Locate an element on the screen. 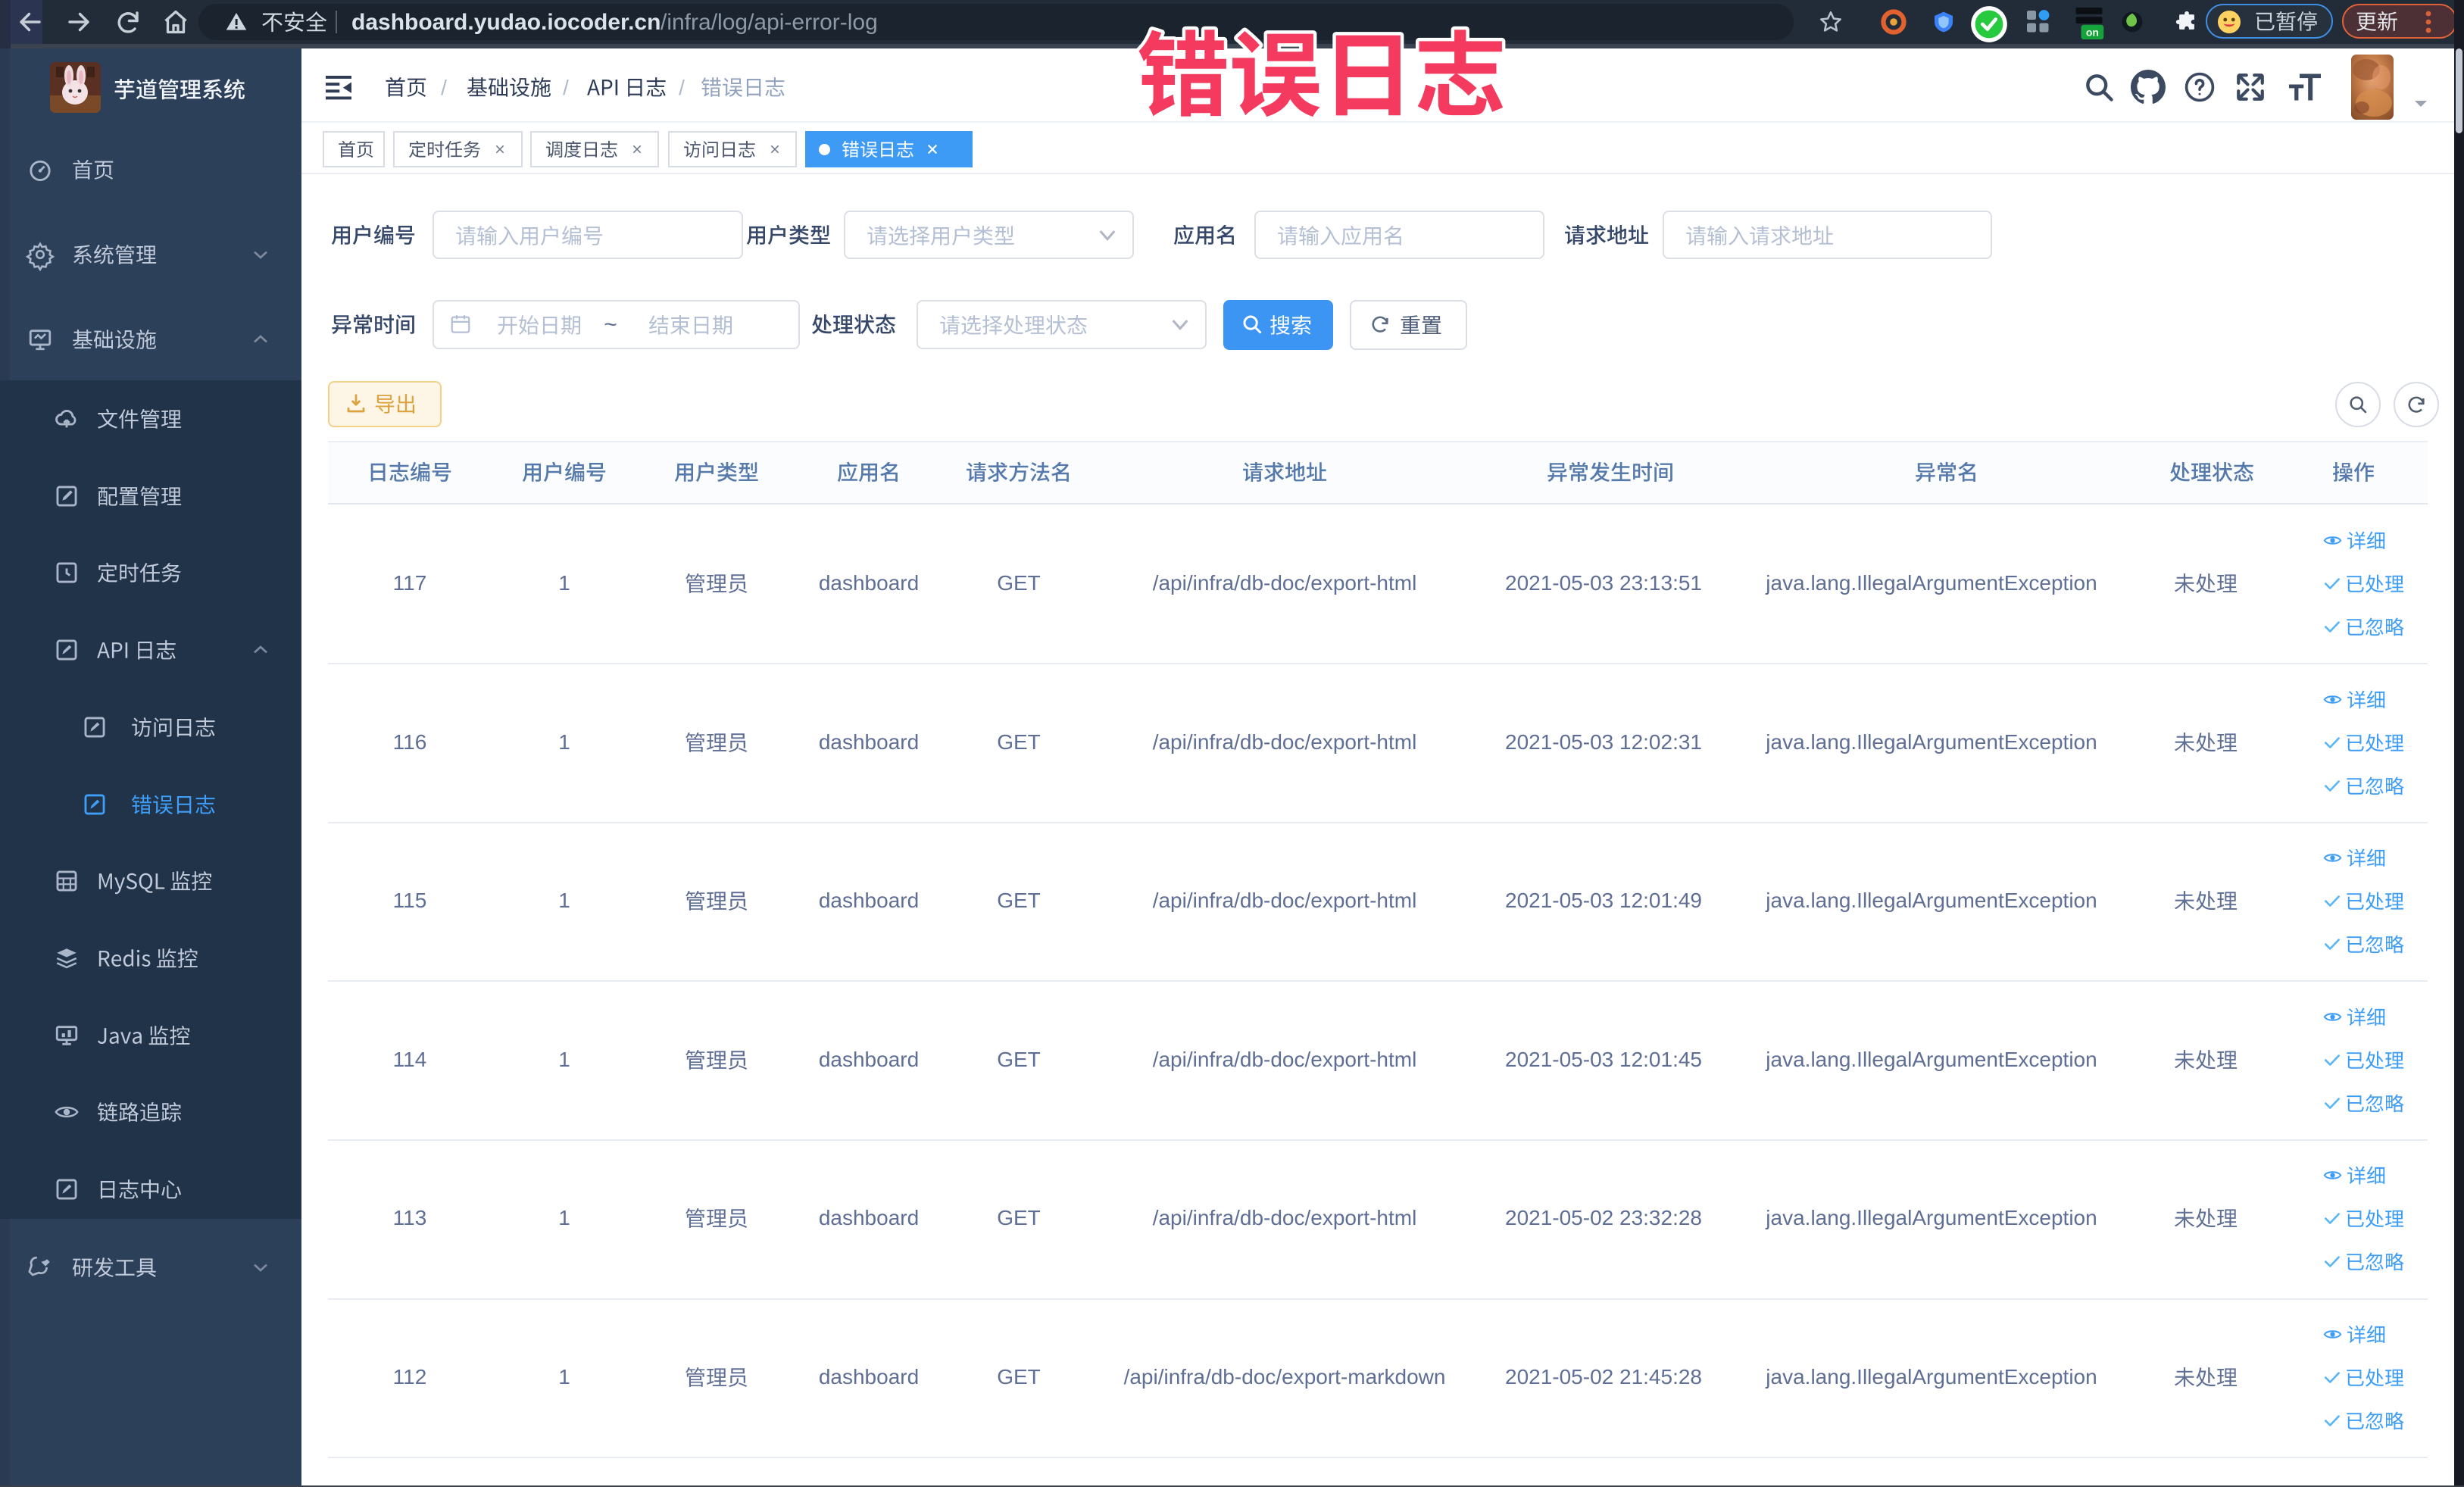 The height and width of the screenshot is (1487, 2464). svg-text: on is located at coordinates (2092, 33).